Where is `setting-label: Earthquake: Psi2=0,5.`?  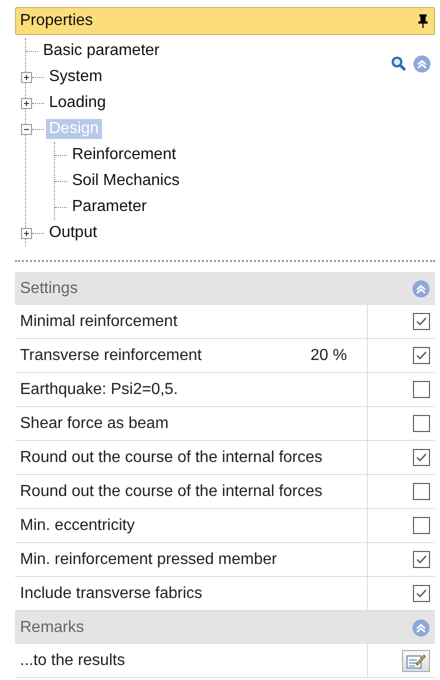
setting-label: Earthquake: Psi2=0,5. is located at coordinates (99, 389).